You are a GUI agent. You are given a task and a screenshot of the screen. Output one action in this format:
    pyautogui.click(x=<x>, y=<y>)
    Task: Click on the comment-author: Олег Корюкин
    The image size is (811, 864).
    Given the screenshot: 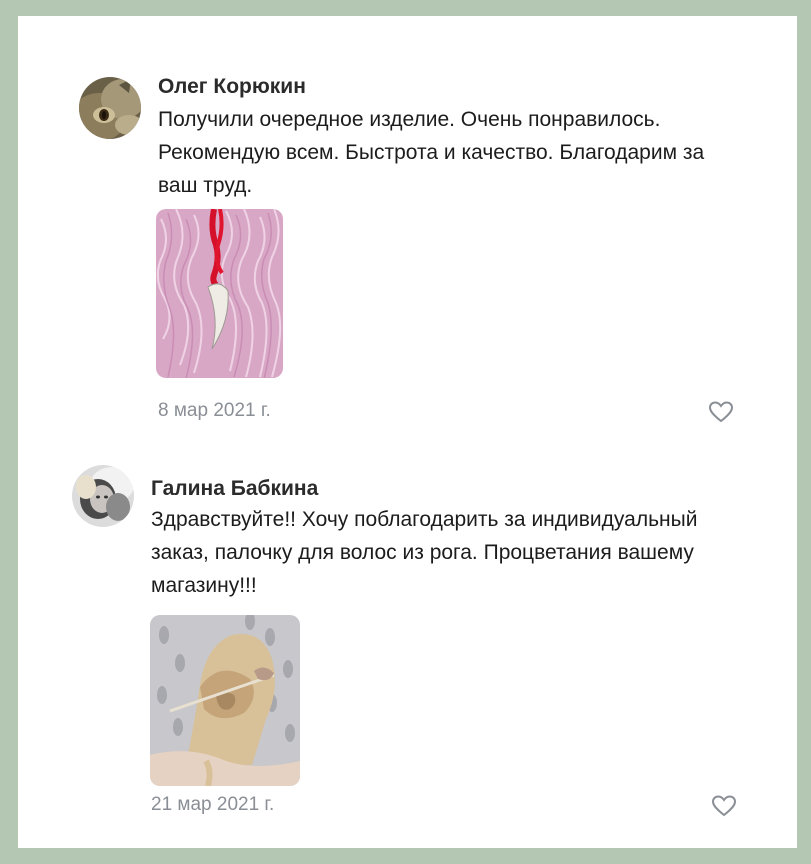 What is the action you would take?
    pyautogui.click(x=232, y=87)
    